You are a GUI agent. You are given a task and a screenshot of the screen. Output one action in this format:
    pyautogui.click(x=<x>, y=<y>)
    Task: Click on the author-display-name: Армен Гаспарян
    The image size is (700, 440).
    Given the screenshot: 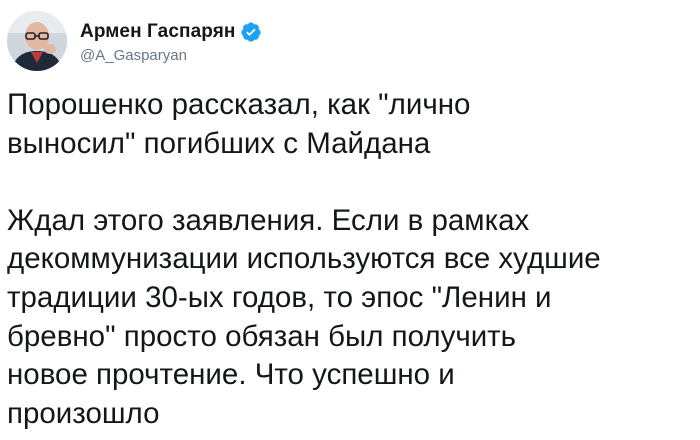 What is the action you would take?
    pyautogui.click(x=157, y=32)
    